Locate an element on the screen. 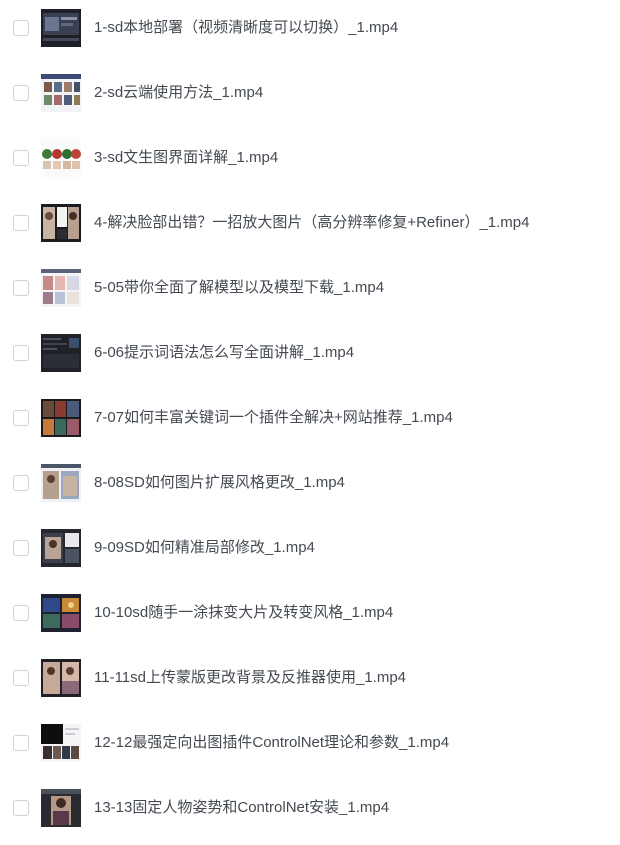 The image size is (620, 845). file-row: 8-08SD如何图片扩展风格更改_1.mp4 is located at coordinates (310, 487).